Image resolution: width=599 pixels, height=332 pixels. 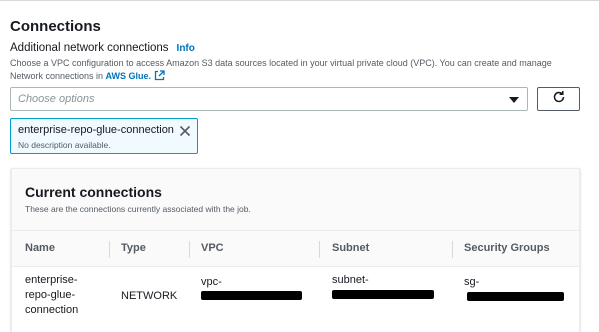 What do you see at coordinates (64, 145) in the screenshot?
I see `token-description: No description available.` at bounding box center [64, 145].